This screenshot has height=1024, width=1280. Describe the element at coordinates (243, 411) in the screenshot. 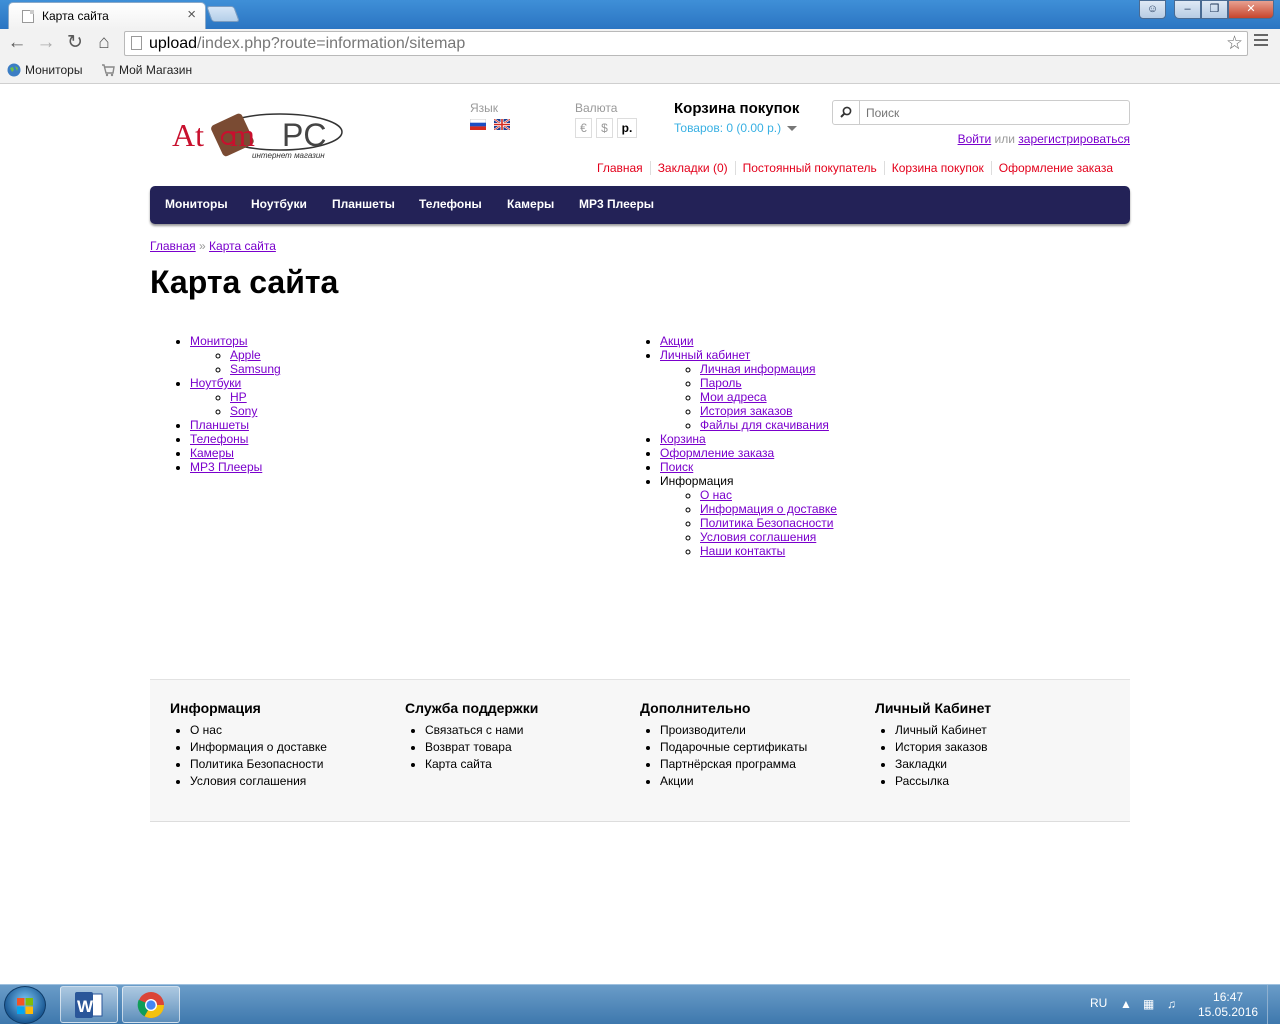

I see `sitemap-sublink: Sony` at that location.